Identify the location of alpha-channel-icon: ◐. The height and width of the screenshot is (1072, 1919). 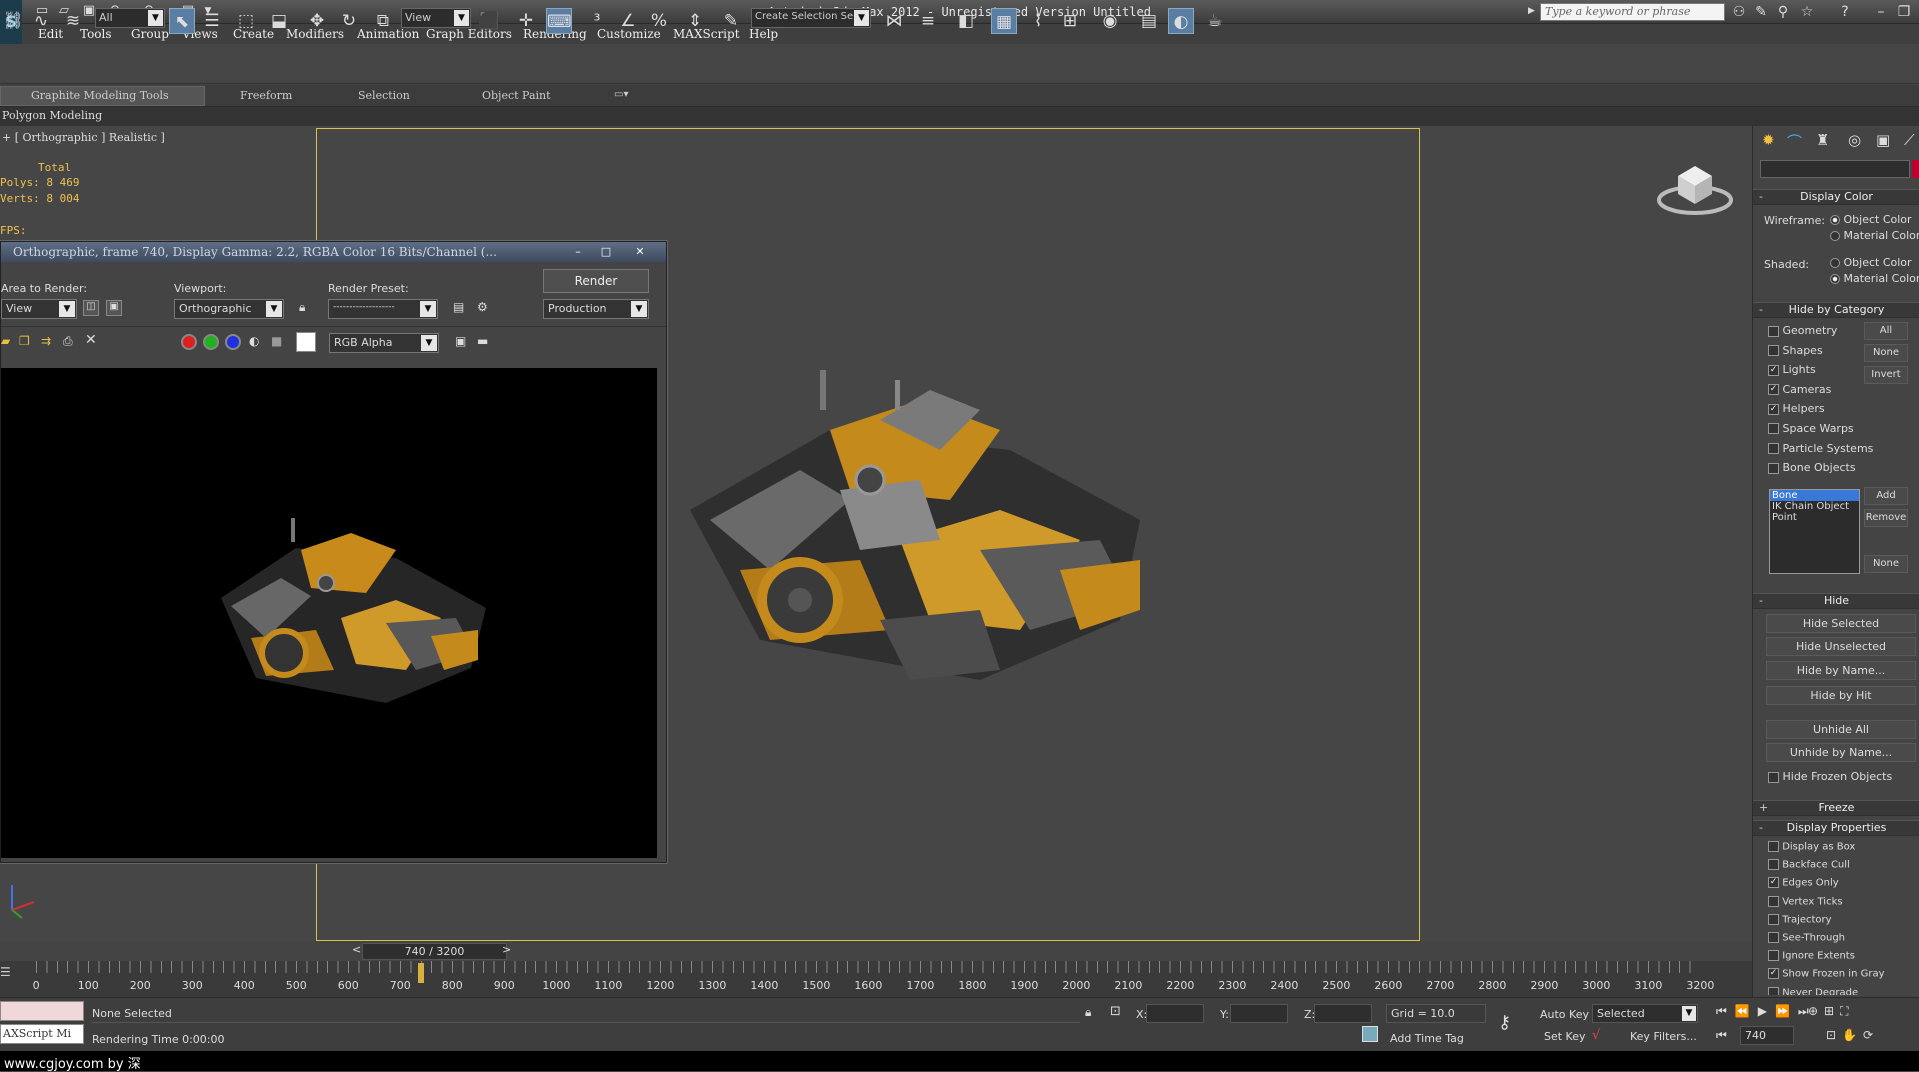
(254, 341).